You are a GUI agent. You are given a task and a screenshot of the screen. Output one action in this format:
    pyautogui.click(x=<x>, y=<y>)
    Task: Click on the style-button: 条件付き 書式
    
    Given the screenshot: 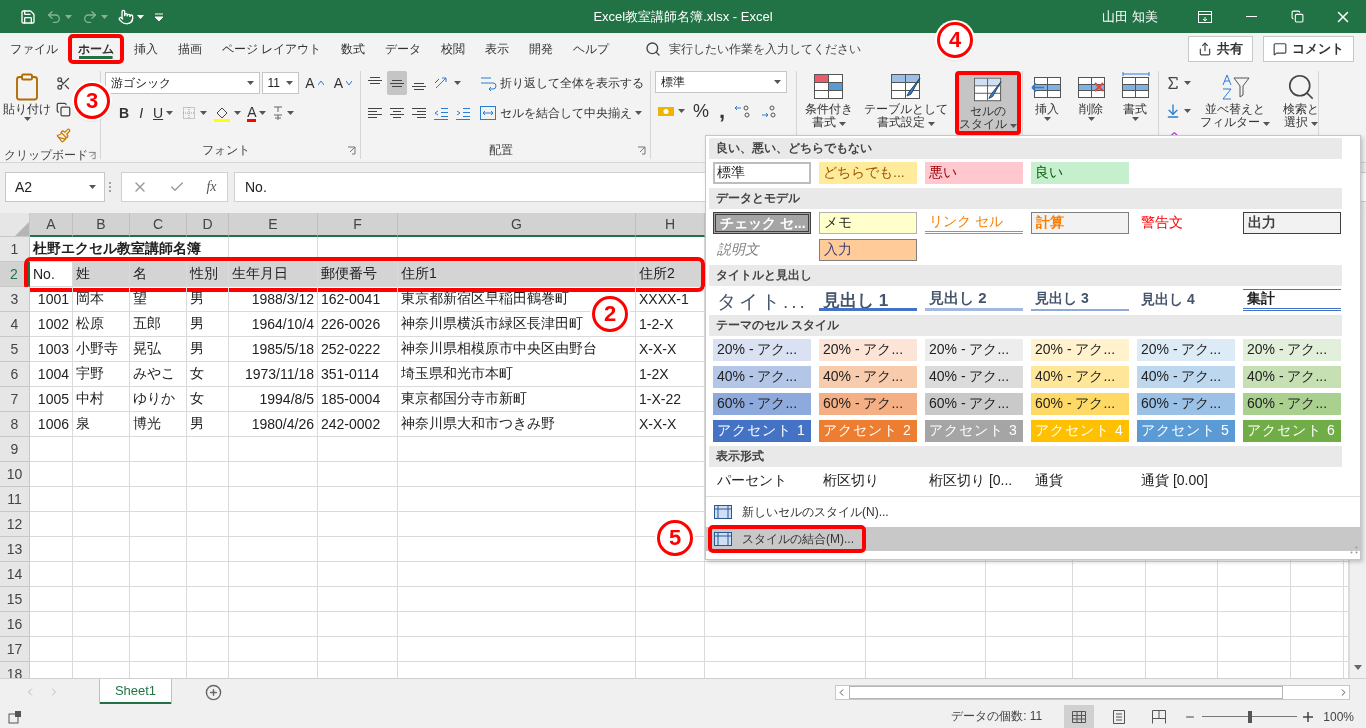 What is the action you would take?
    pyautogui.click(x=829, y=103)
    